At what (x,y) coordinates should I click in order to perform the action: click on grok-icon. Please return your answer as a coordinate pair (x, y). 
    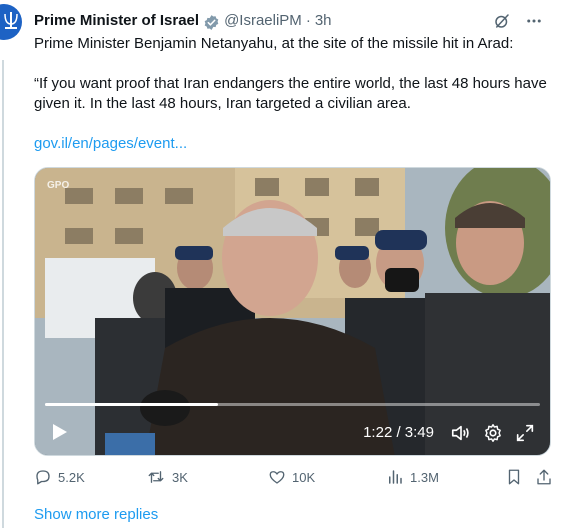
    Looking at the image, I should click on (502, 21).